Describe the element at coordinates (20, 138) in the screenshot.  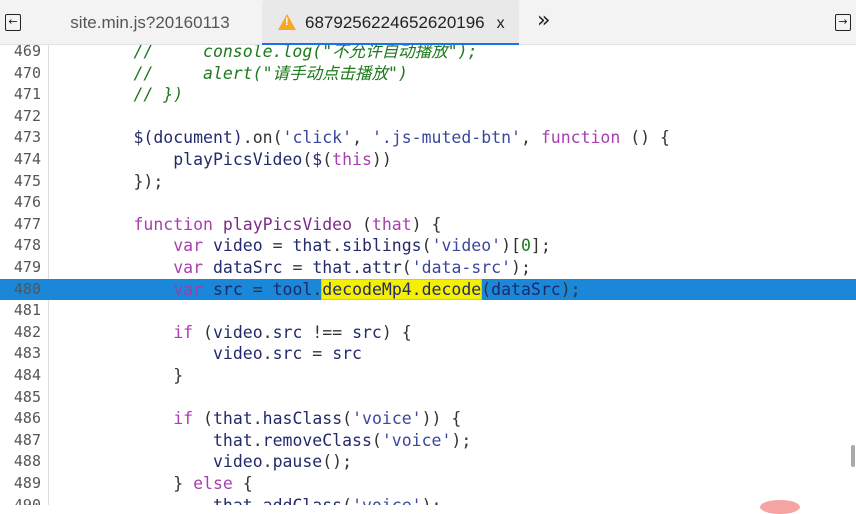
I see `line-number: 473` at that location.